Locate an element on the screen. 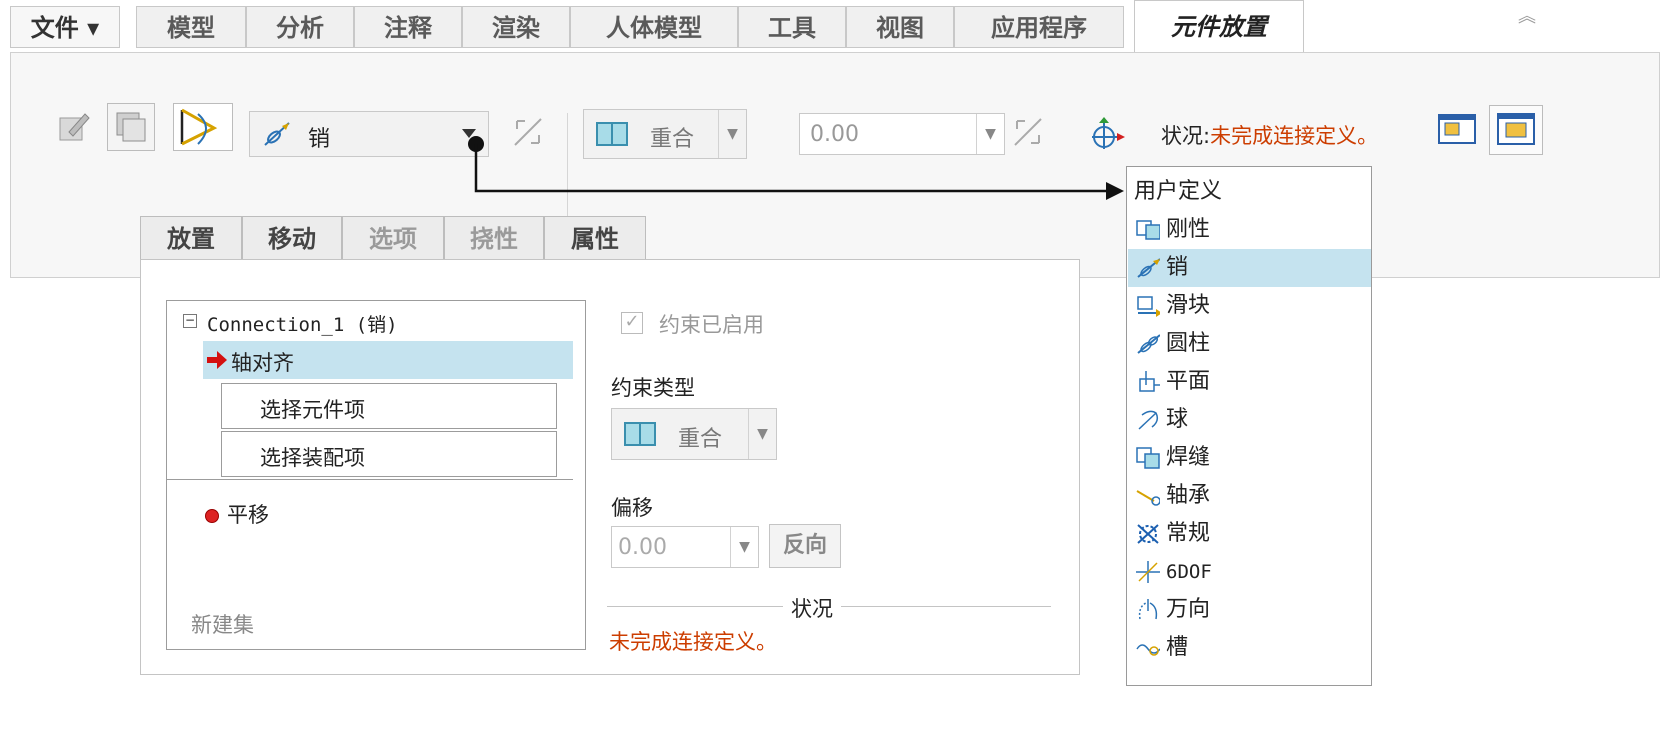 This screenshot has height=738, width=1663. dropdown-item-6dof: 6DOF is located at coordinates (1249, 572).